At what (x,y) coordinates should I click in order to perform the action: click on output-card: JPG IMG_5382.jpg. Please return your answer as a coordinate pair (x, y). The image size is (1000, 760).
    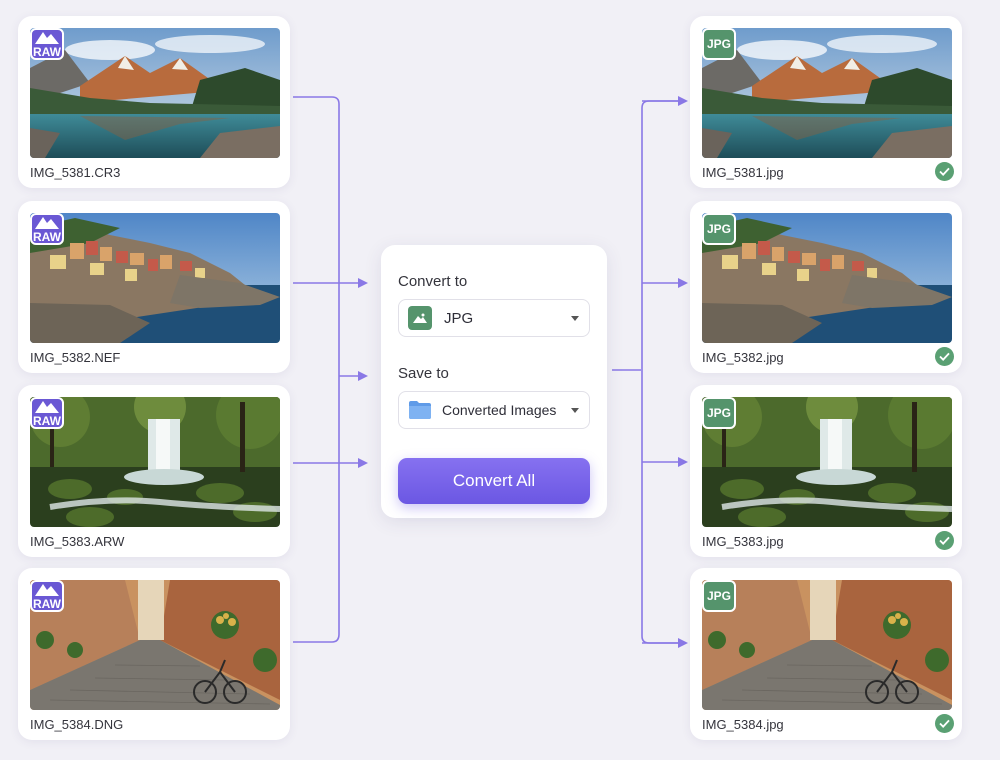
    Looking at the image, I should click on (826, 287).